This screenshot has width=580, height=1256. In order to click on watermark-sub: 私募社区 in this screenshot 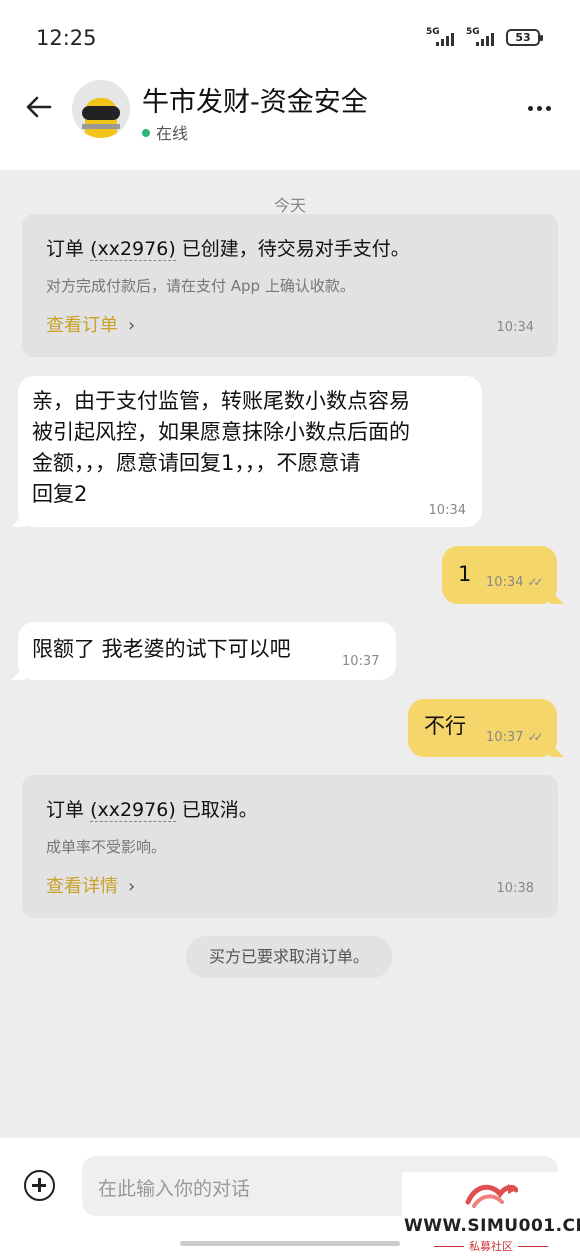, I will do `click(491, 1246)`.